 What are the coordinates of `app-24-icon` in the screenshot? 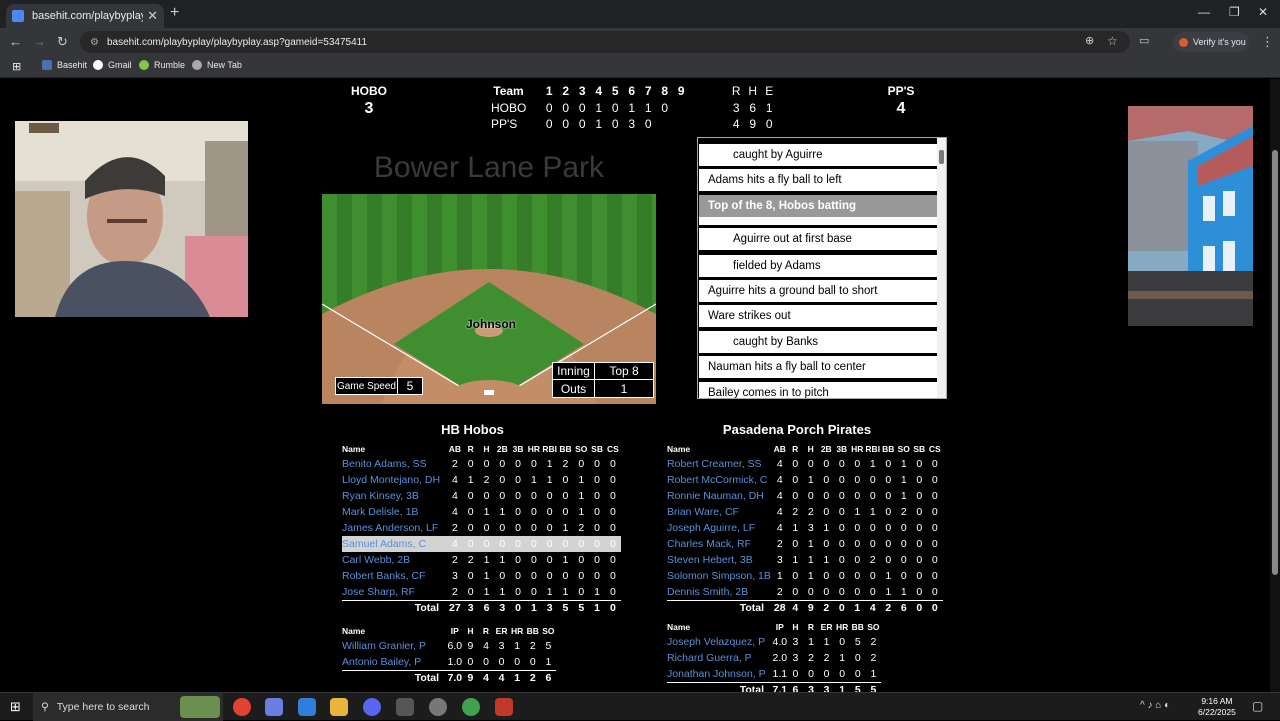 It's located at (471, 707).